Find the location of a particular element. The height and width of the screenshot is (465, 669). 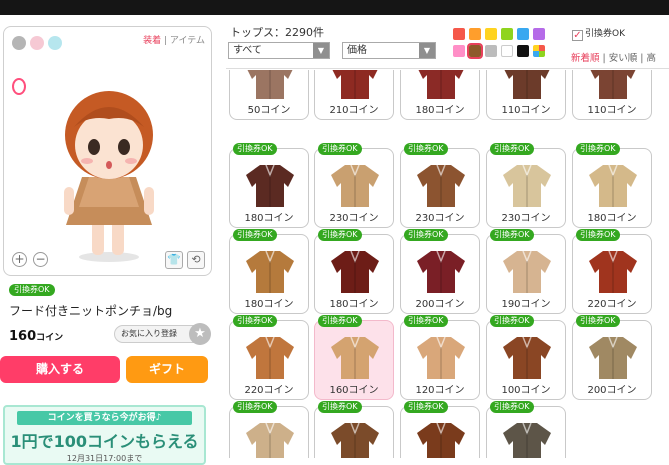

item-card: 引換券OK 190コイン is located at coordinates (526, 271).